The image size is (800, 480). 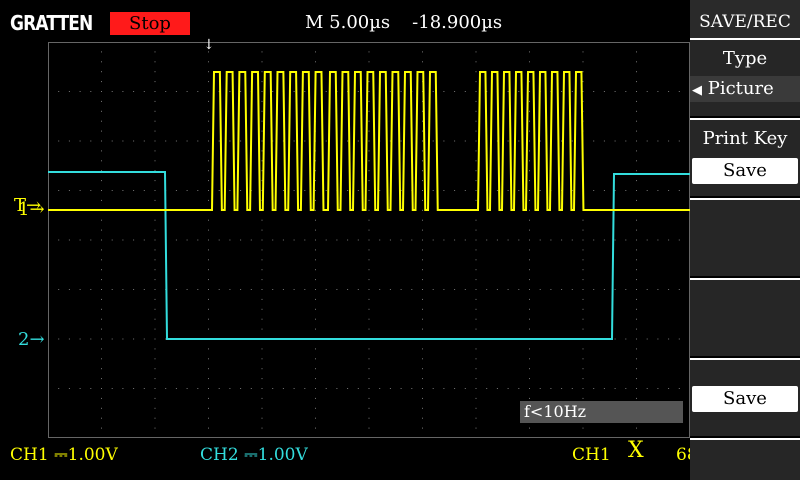 What do you see at coordinates (745, 58) in the screenshot?
I see `type-label: Type` at bounding box center [745, 58].